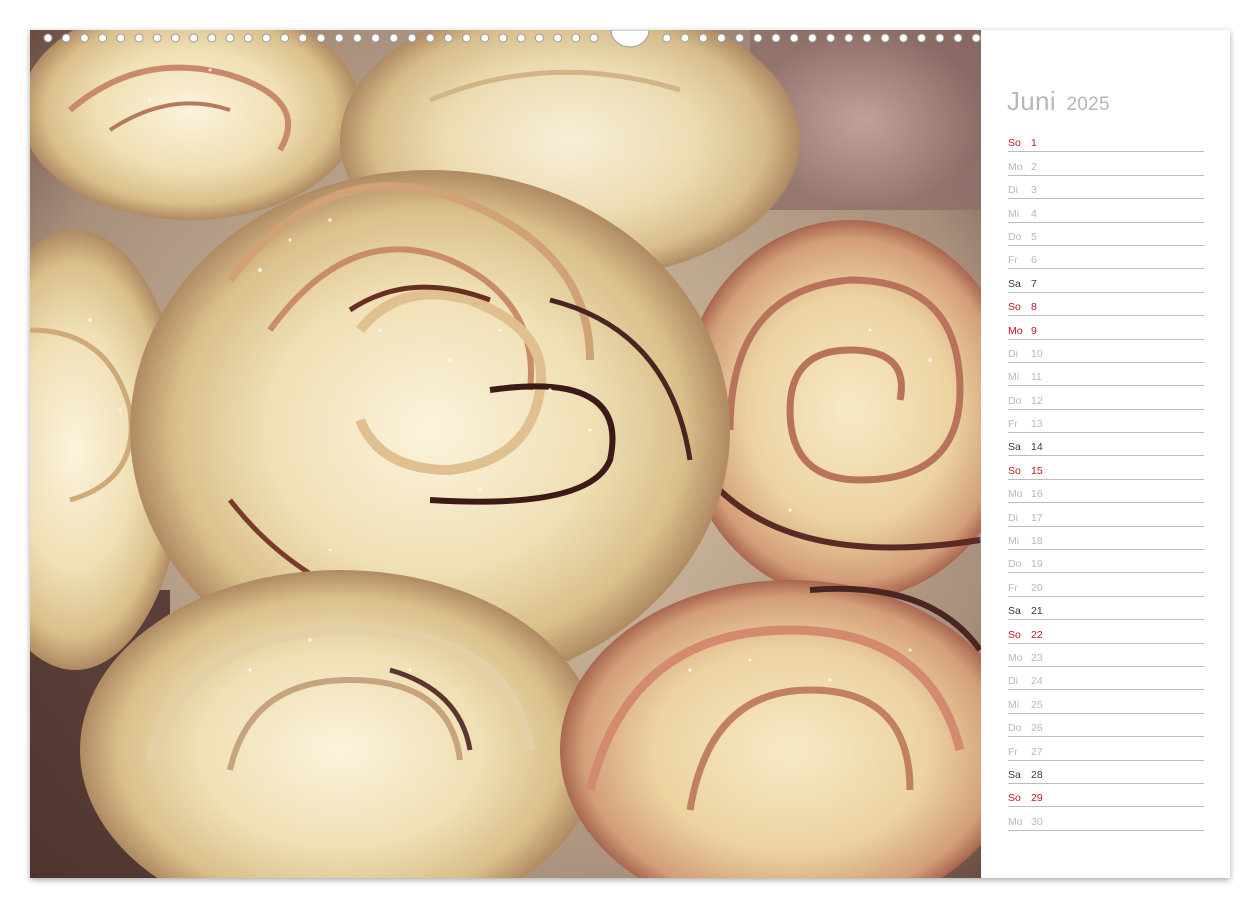  What do you see at coordinates (1037, 611) in the screenshot?
I see `day-number: 21` at bounding box center [1037, 611].